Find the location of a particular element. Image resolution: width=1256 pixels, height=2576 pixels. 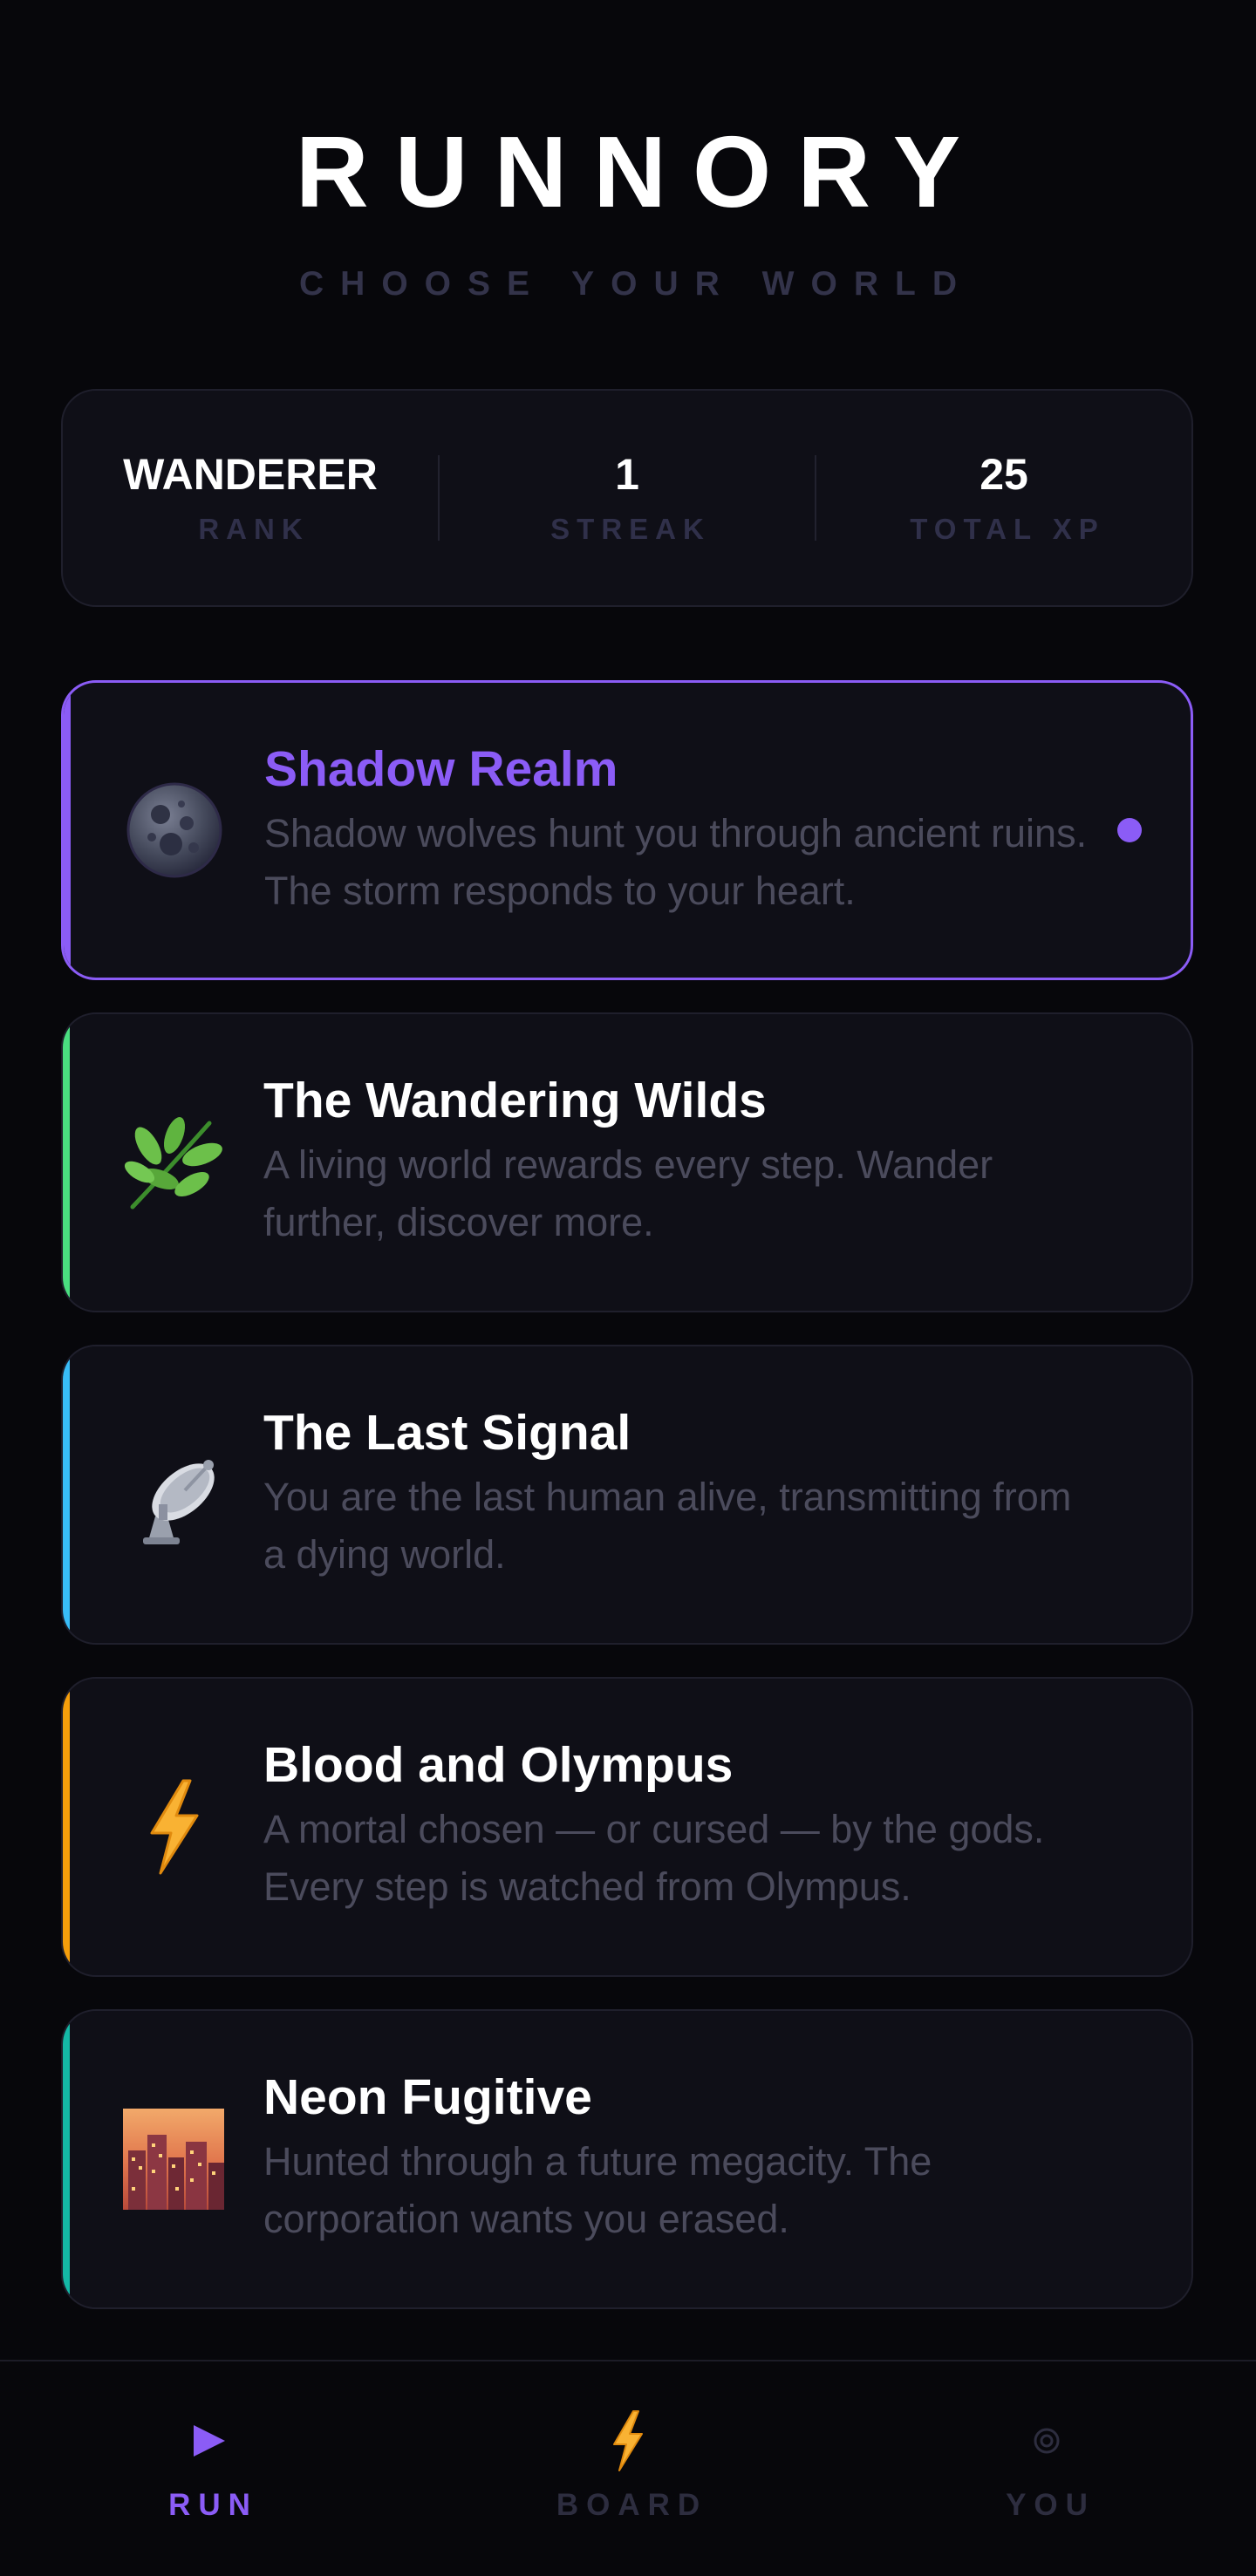

nav-item-you: YOU is located at coordinates (1046, 2468).